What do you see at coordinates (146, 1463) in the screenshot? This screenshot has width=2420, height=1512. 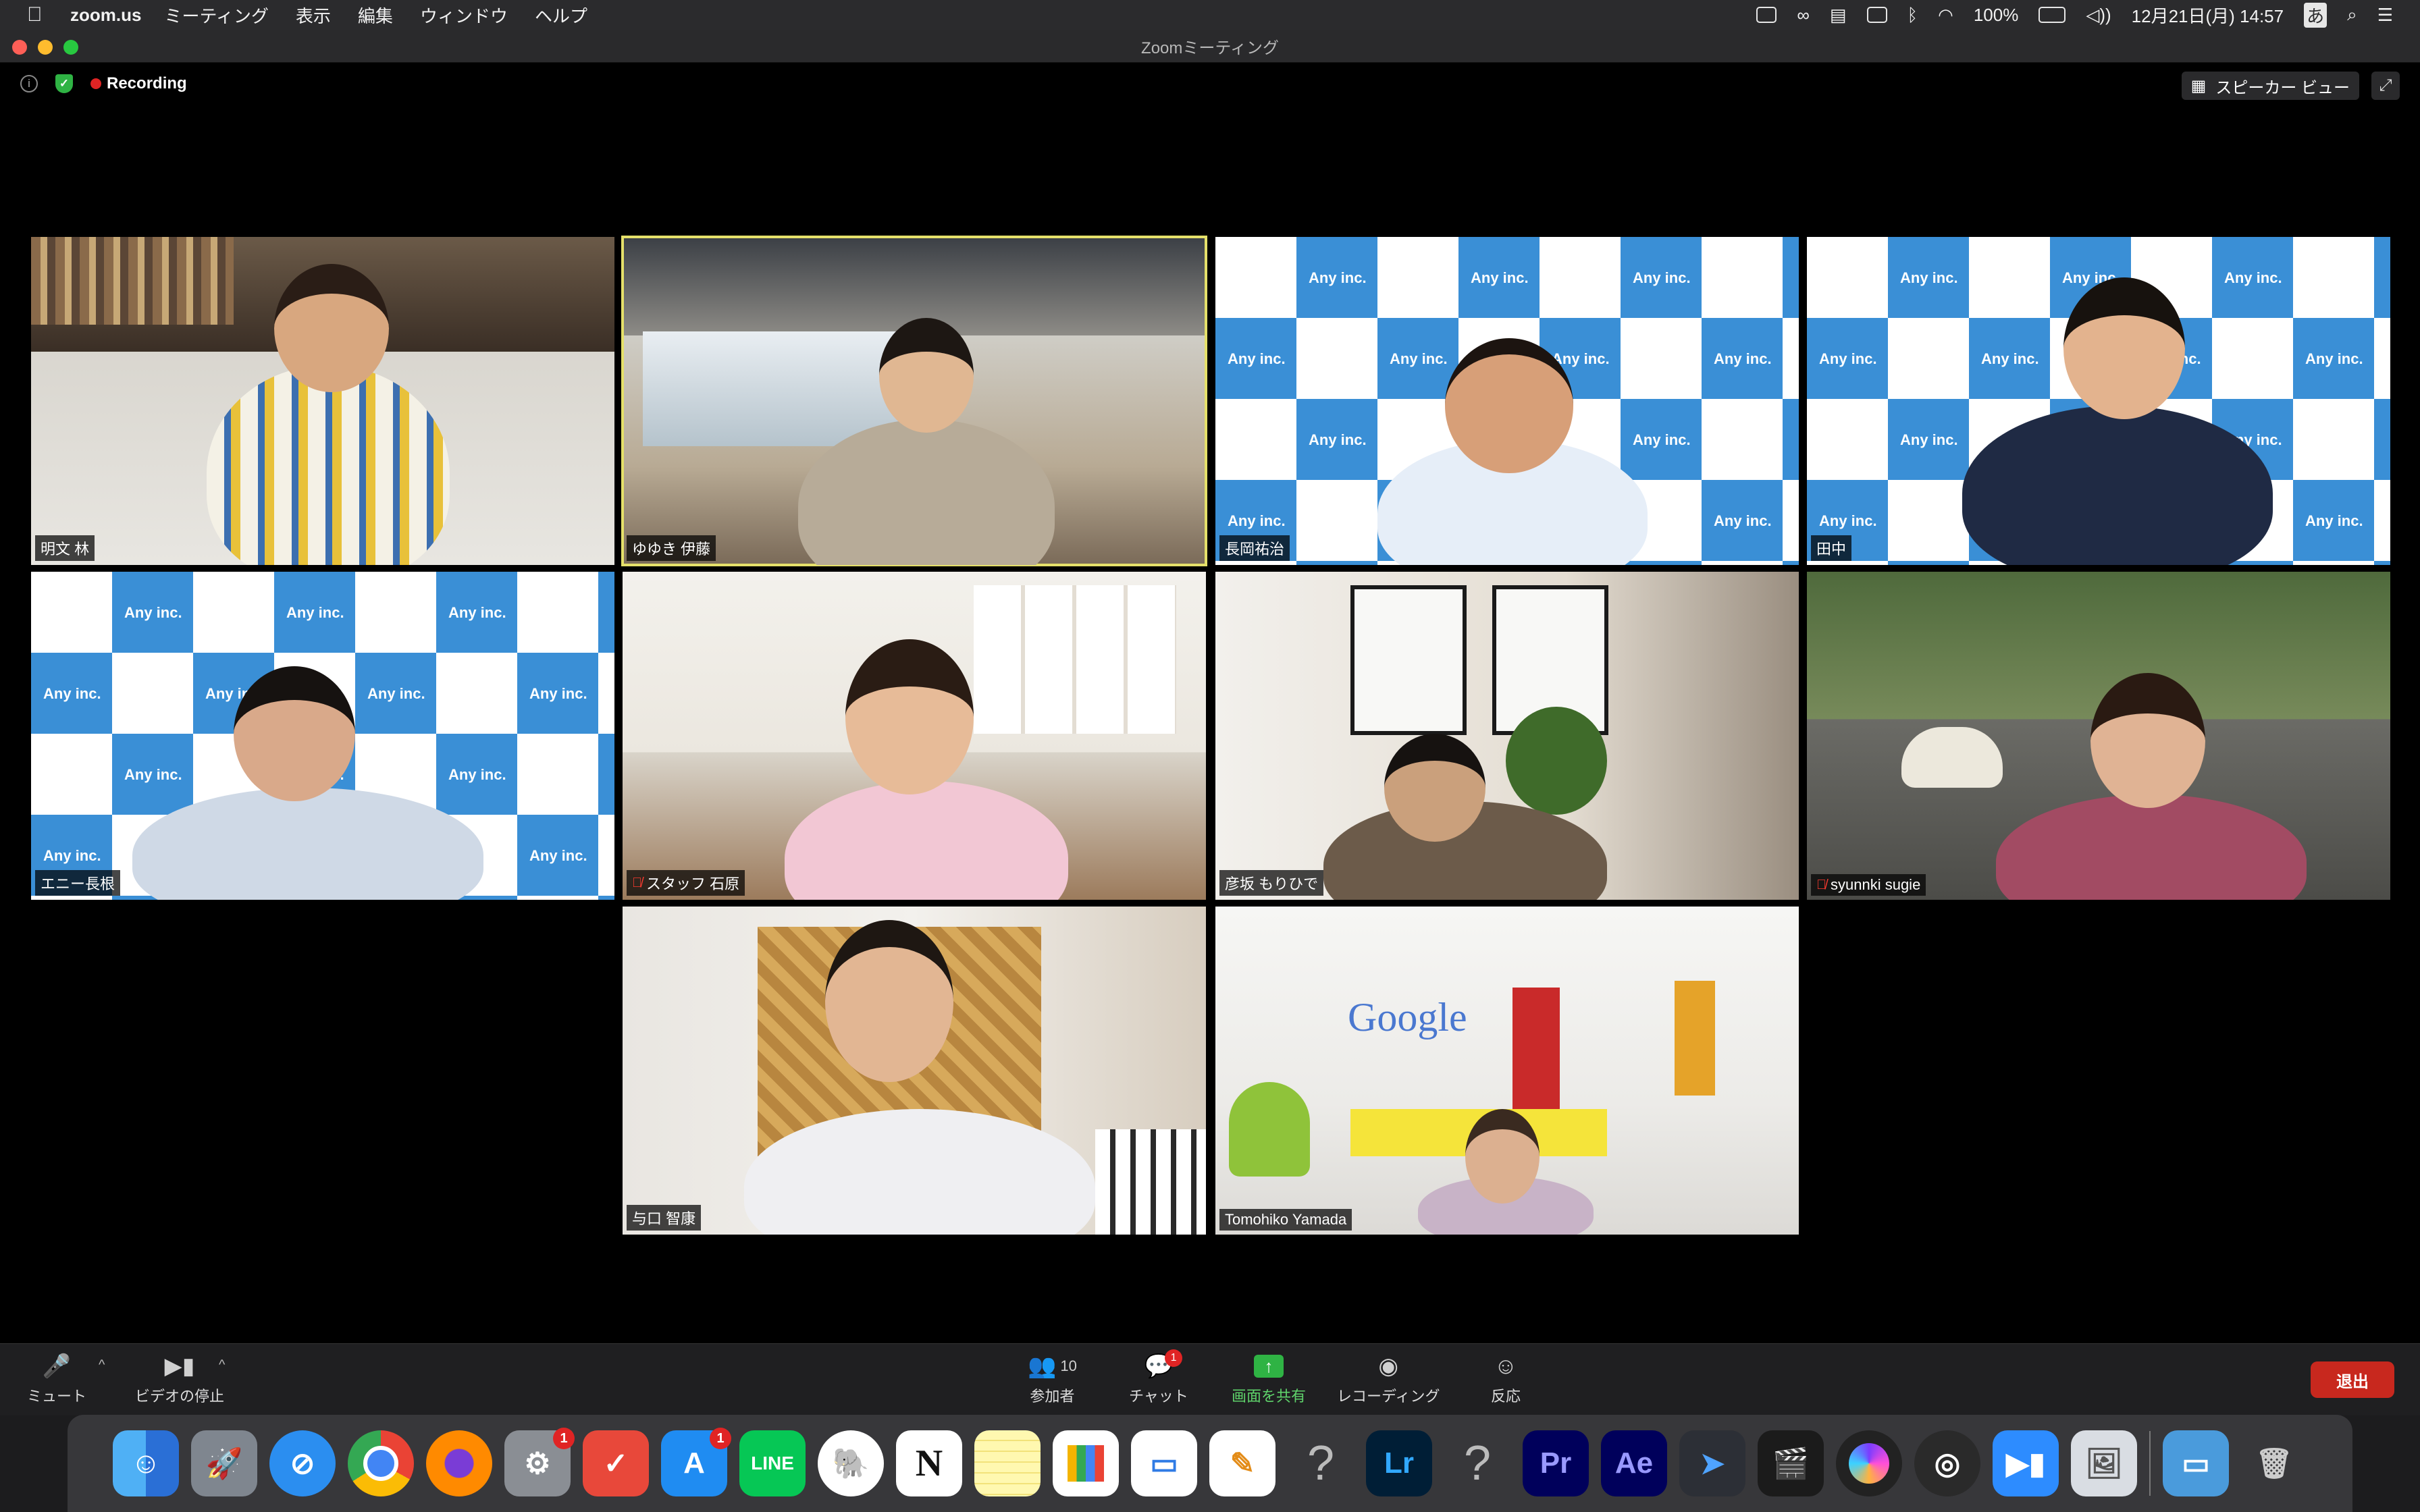 I see `finder-icon: ☺` at bounding box center [146, 1463].